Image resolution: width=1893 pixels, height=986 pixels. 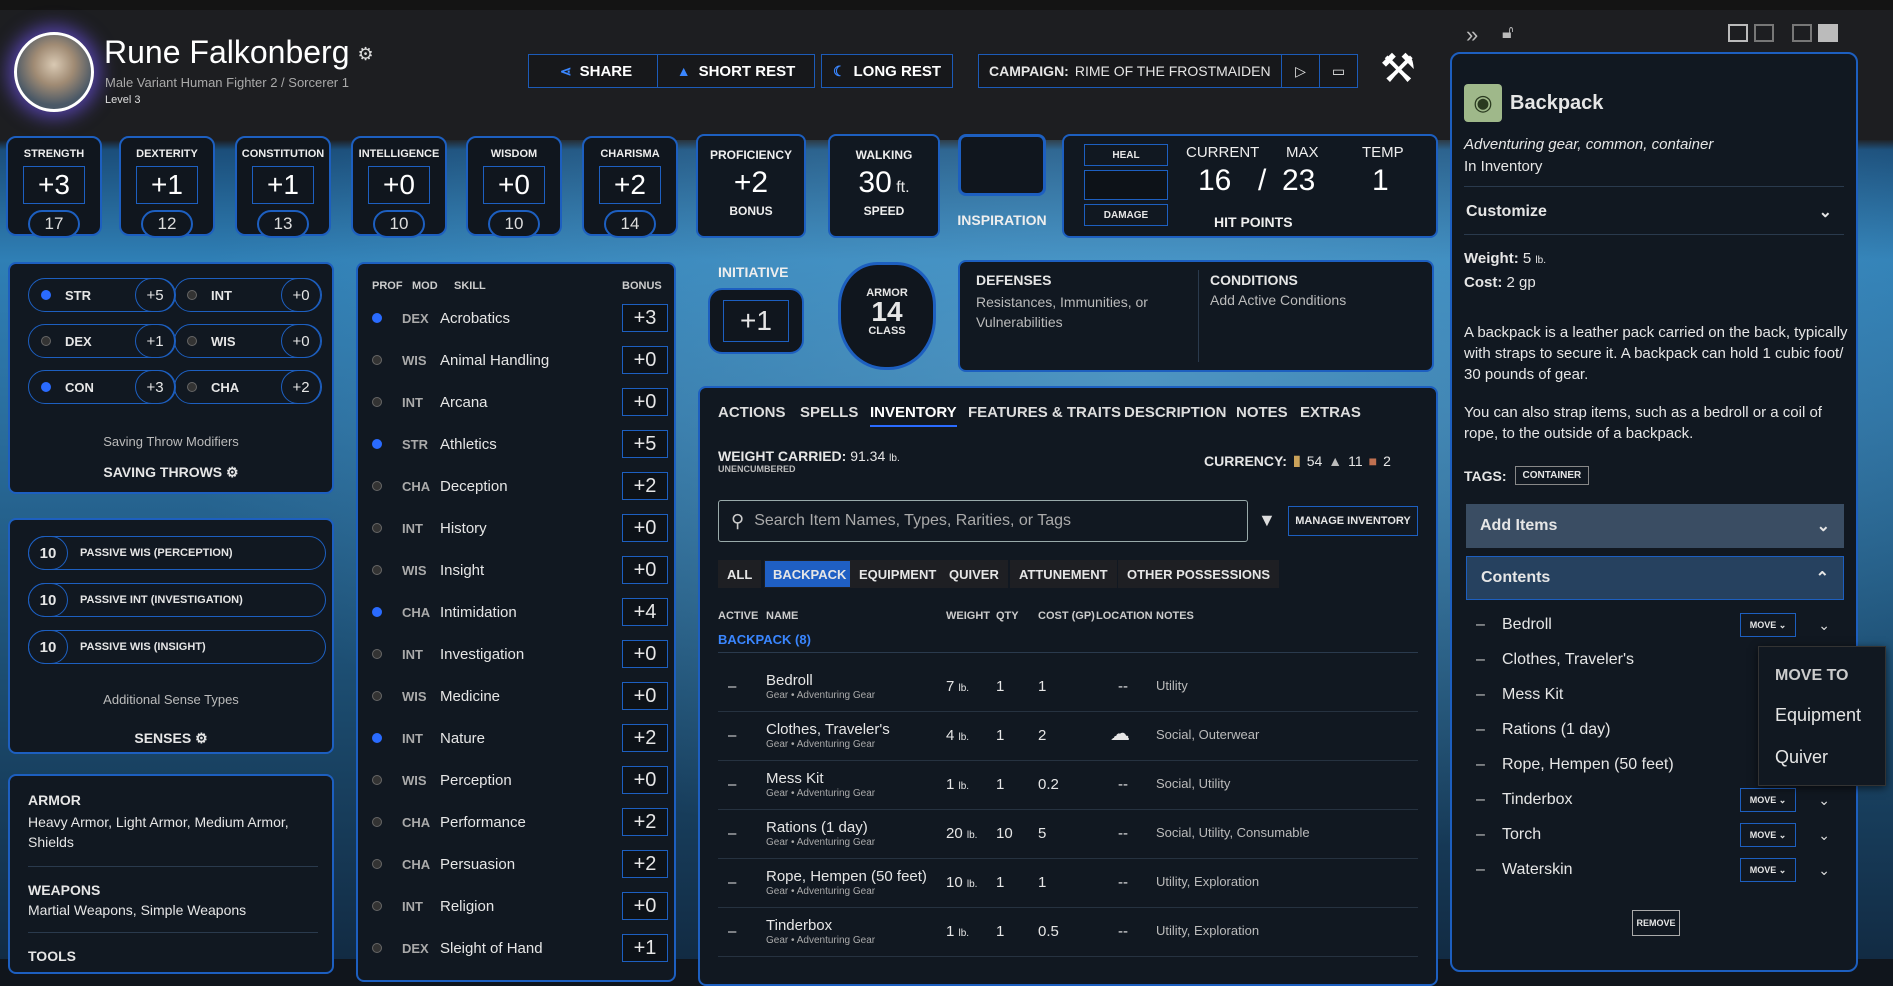 I want to click on long-rest-button: ☾ LONG REST, so click(x=887, y=71).